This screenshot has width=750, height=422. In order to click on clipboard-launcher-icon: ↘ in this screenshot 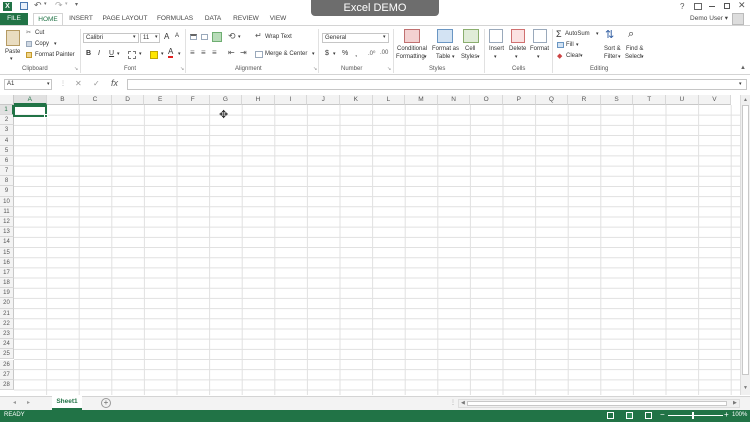, I will do `click(76, 69)`.